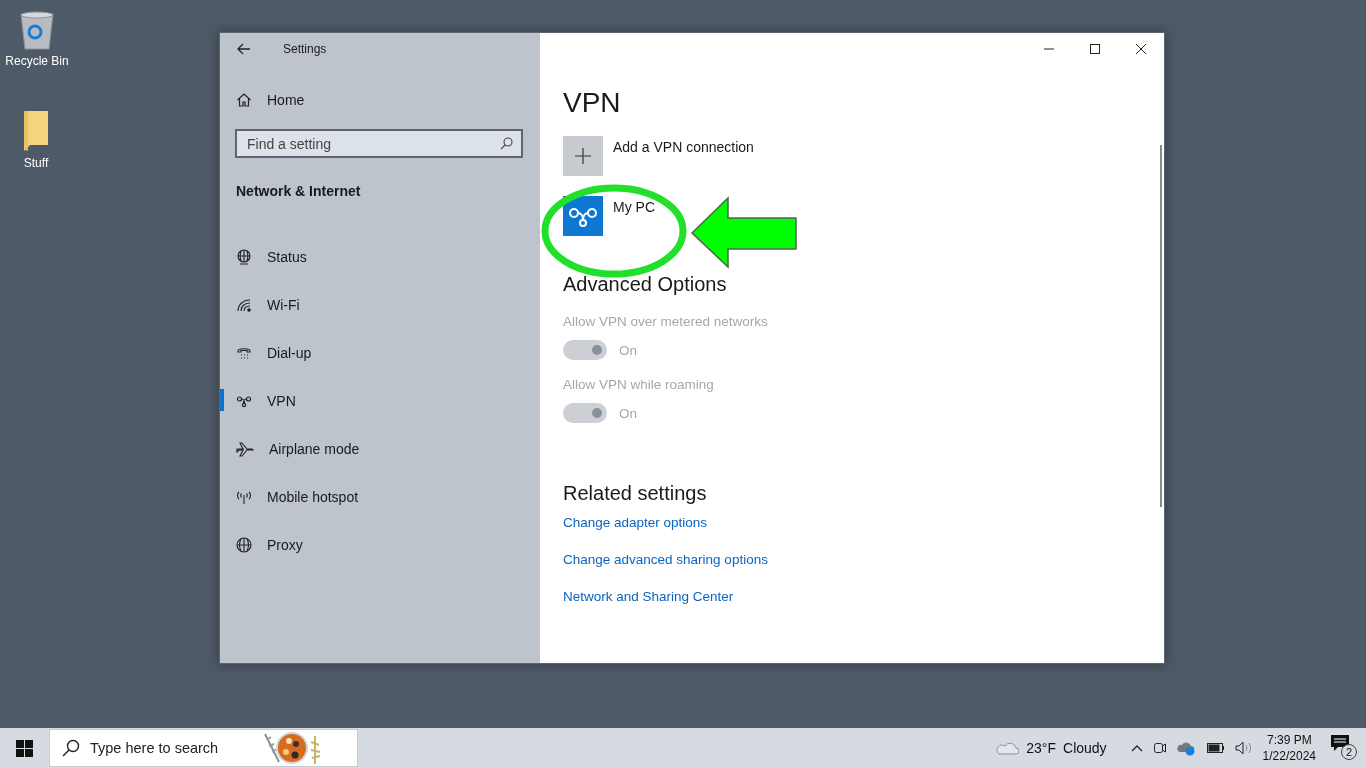 The width and height of the screenshot is (1366, 768). What do you see at coordinates (36, 131) in the screenshot?
I see `folder-icon` at bounding box center [36, 131].